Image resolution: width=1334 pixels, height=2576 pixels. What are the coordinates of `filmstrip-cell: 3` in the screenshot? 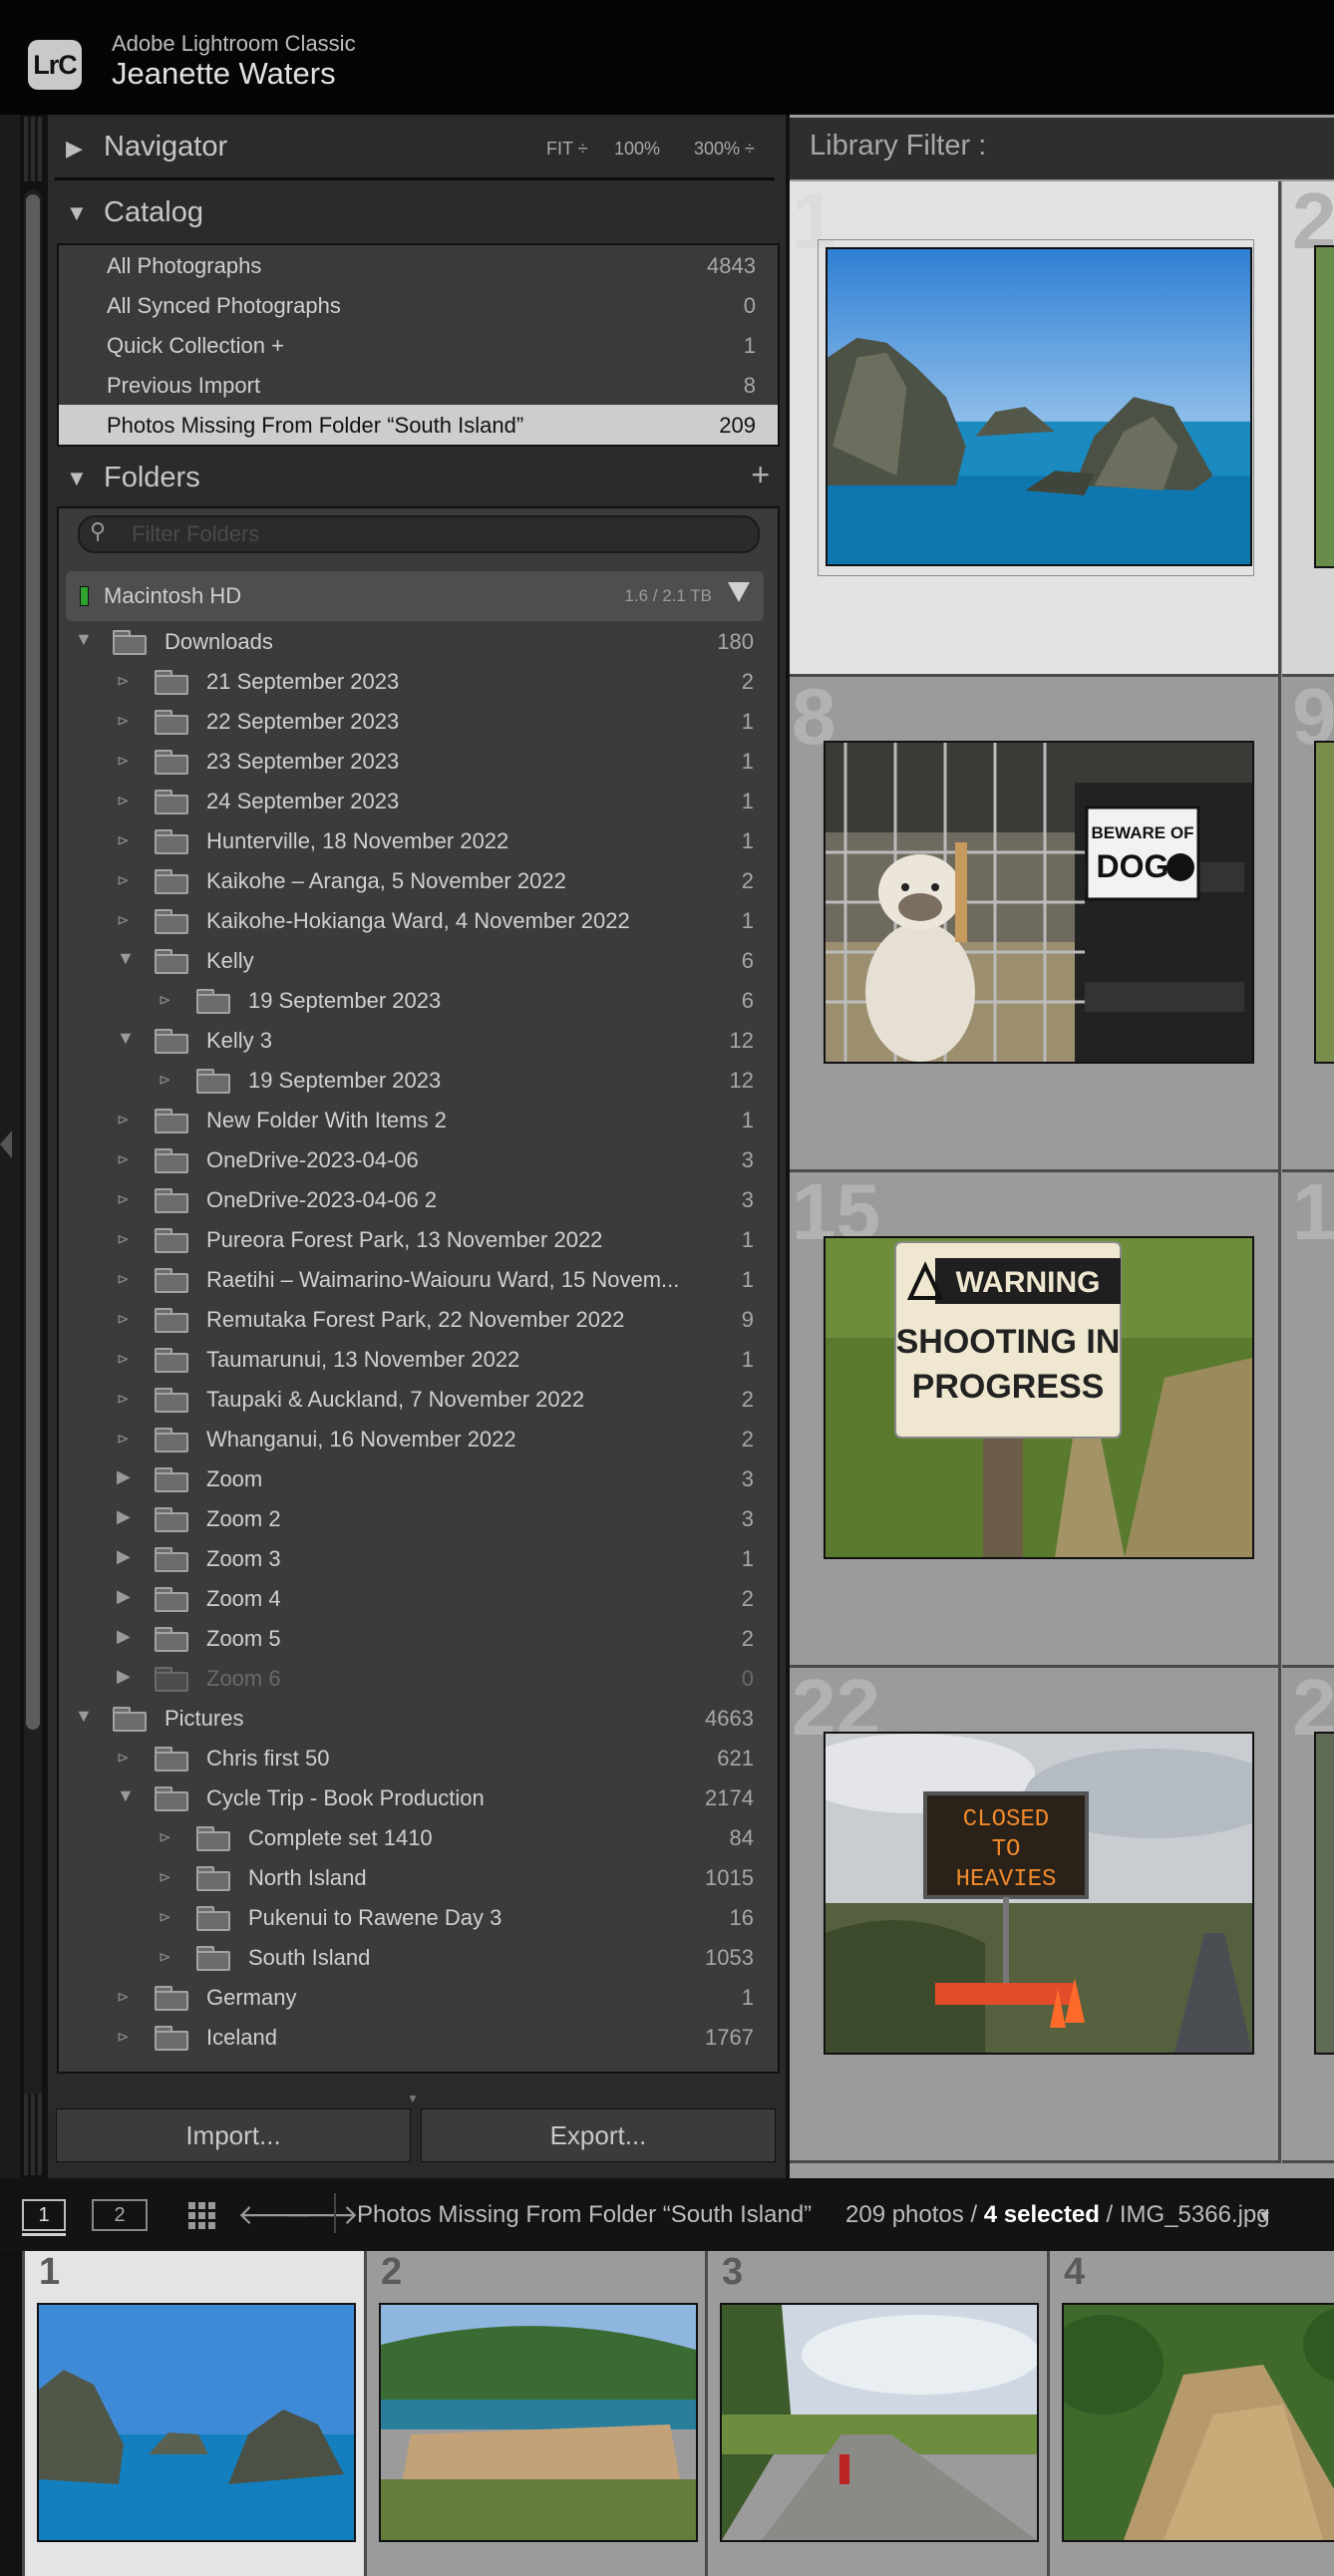 It's located at (876, 2413).